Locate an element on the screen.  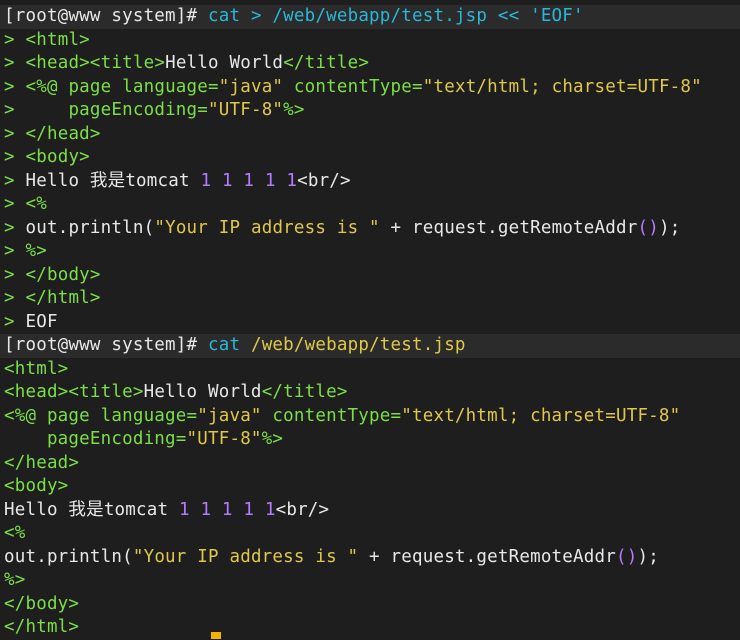
heredoc-line: > </body> is located at coordinates (372, 276).